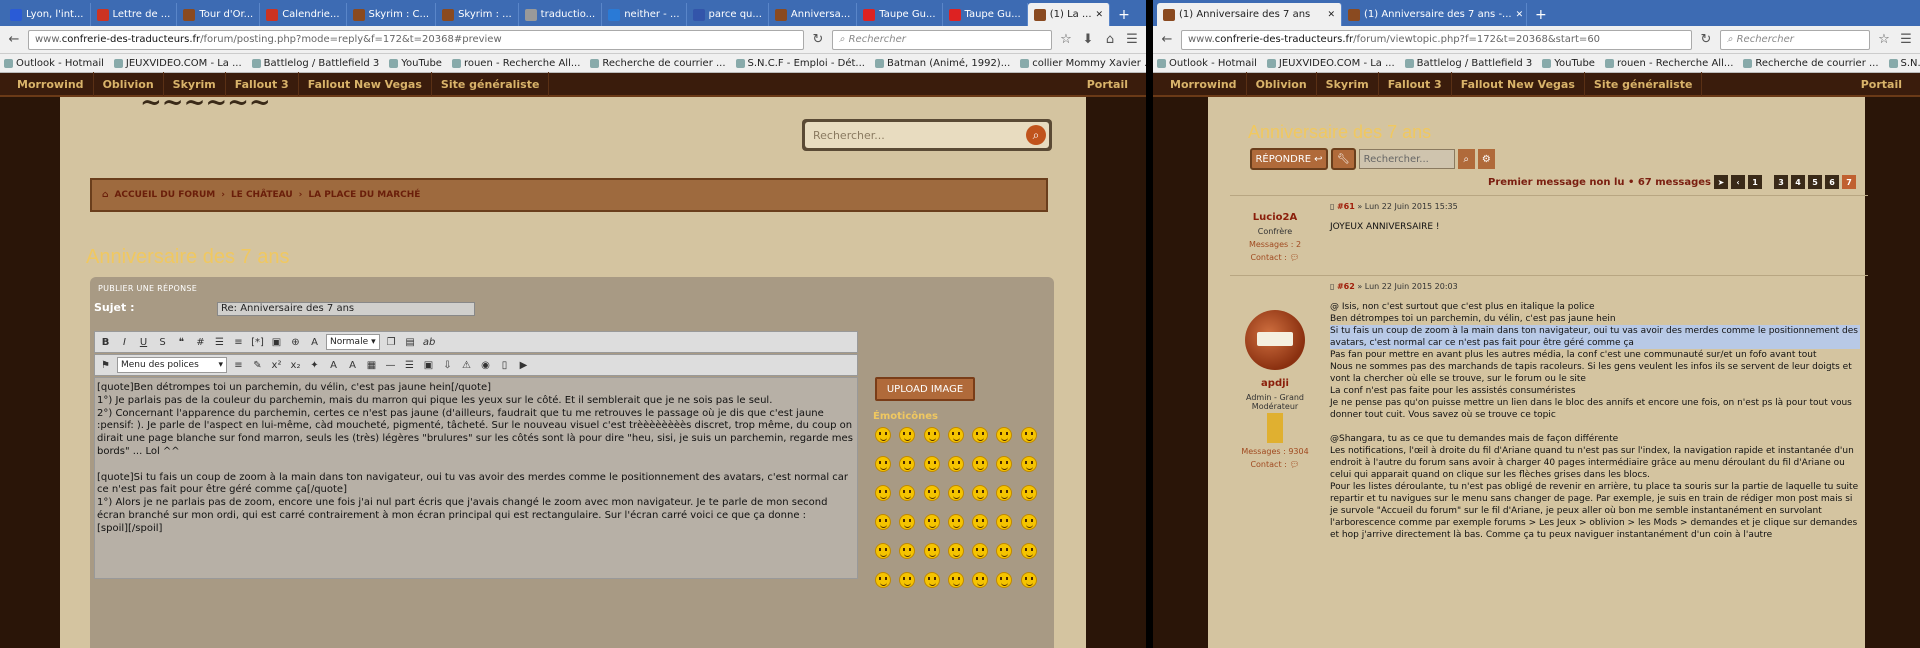  Describe the element at coordinates (410, 342) in the screenshot. I see `paste-icon: ▤` at that location.